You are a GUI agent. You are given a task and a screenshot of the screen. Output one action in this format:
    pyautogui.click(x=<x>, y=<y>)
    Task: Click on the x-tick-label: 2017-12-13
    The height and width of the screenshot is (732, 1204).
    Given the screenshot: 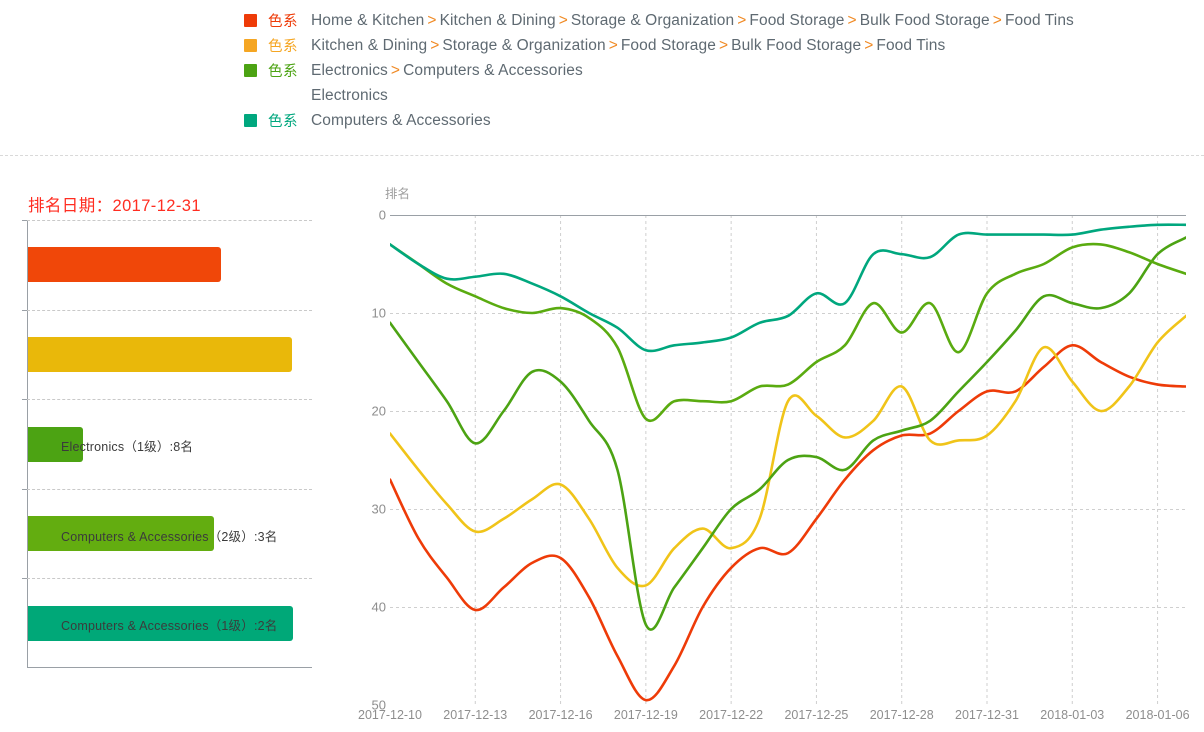 What is the action you would take?
    pyautogui.click(x=475, y=715)
    